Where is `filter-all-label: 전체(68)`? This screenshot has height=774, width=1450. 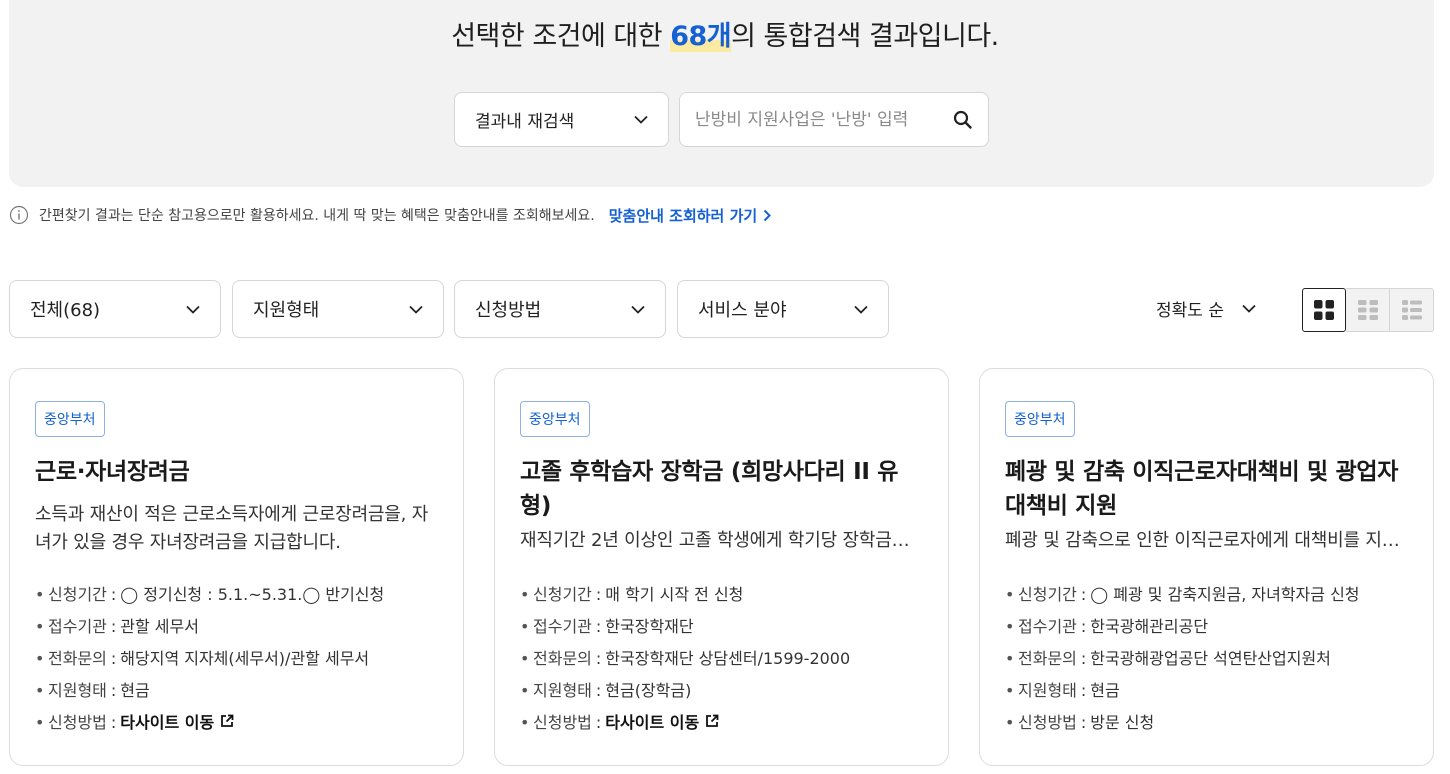
filter-all-label: 전체(68) is located at coordinates (65, 310).